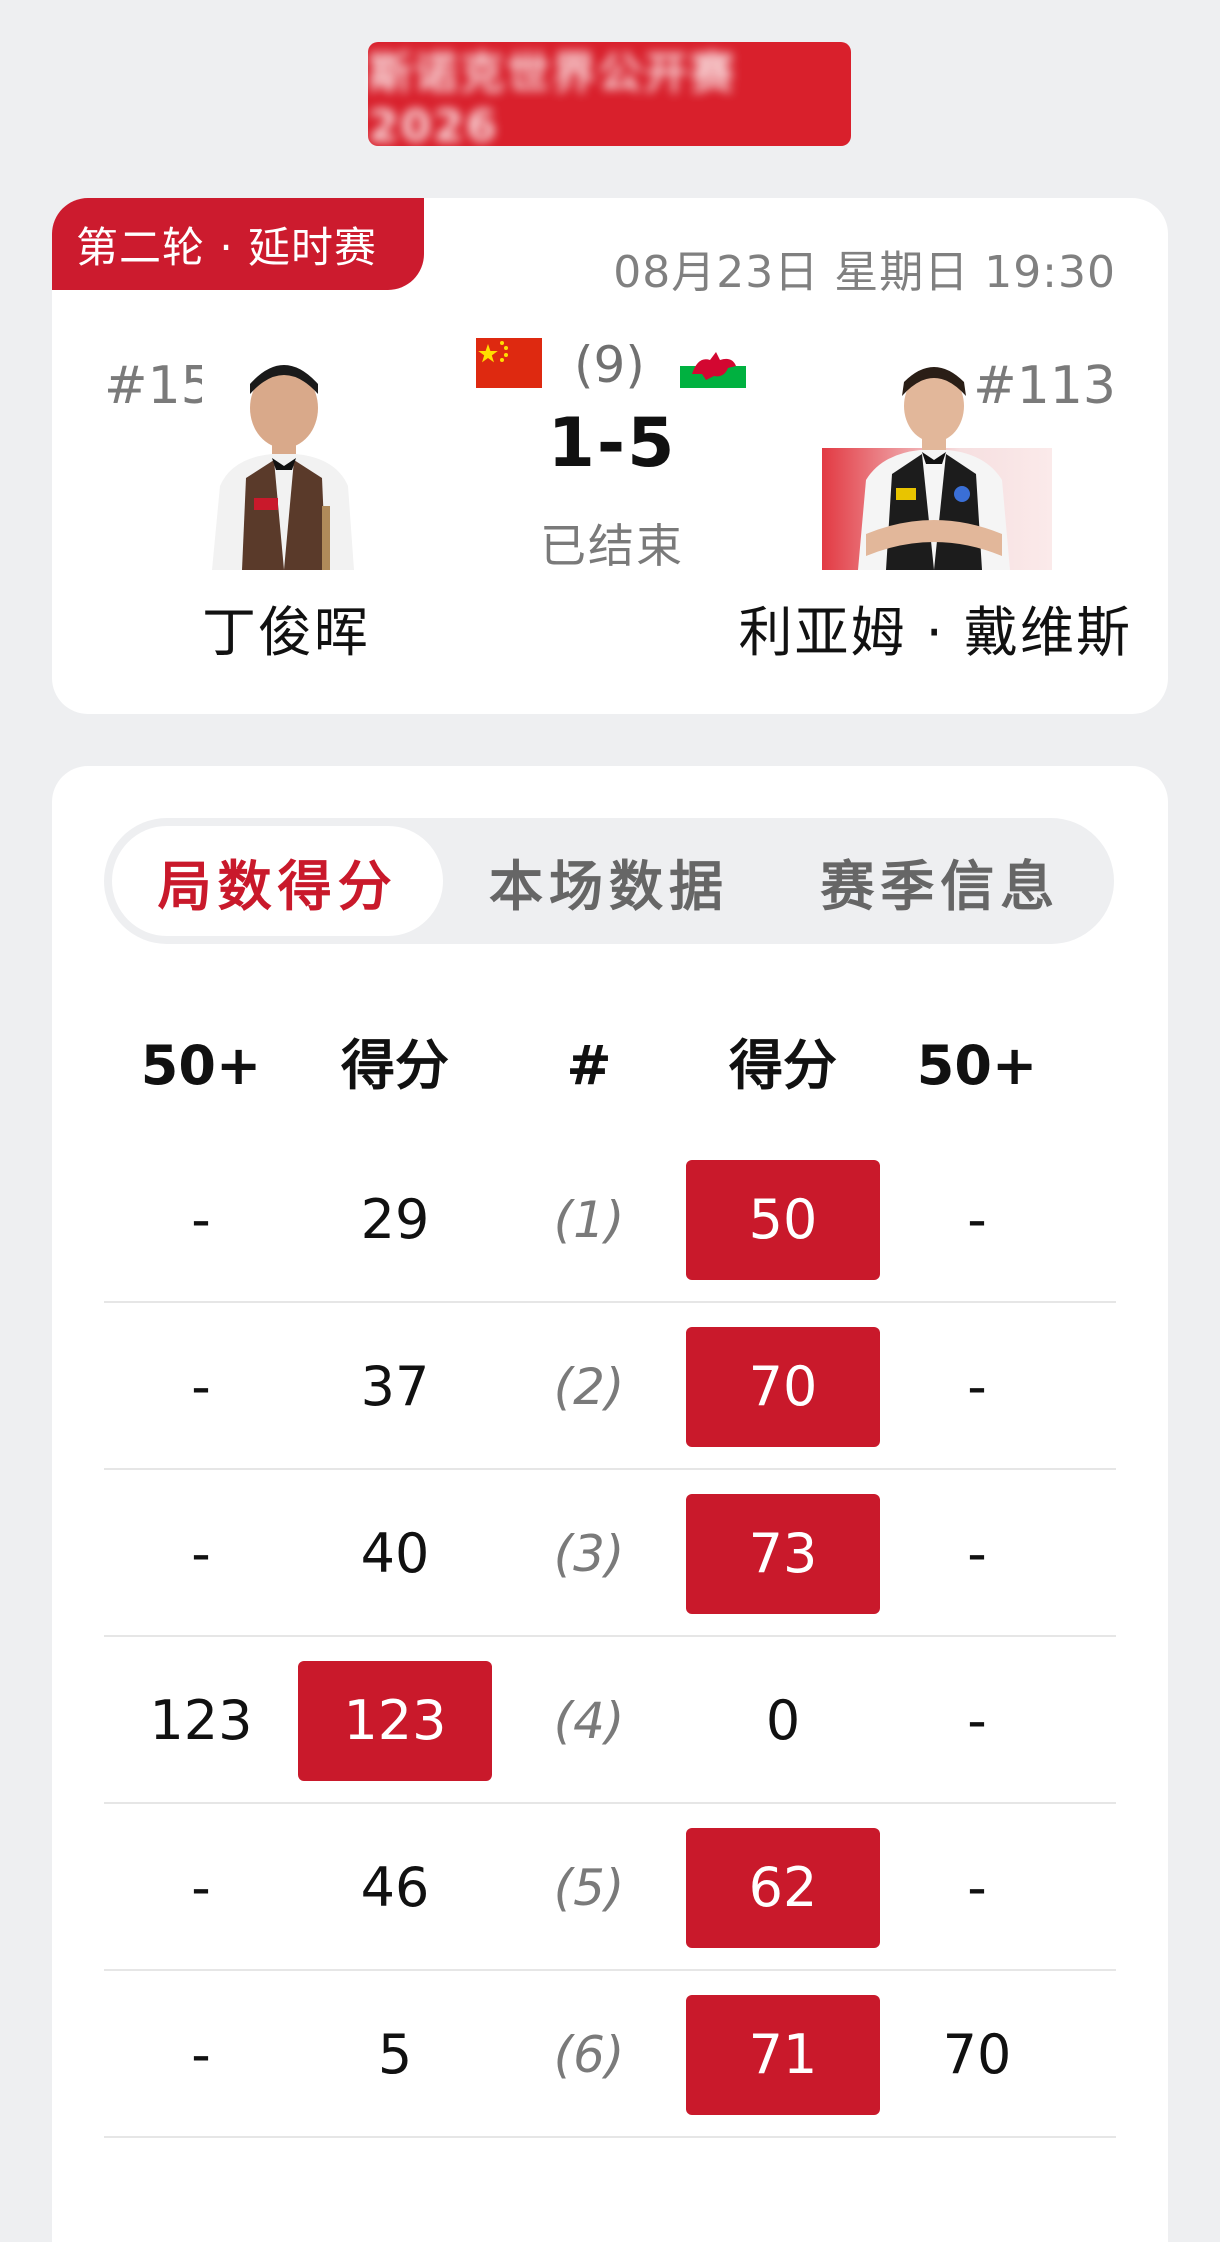 The height and width of the screenshot is (2242, 1220). Describe the element at coordinates (977, 1065) in the screenshot. I see `header-right-breaks: 50+` at that location.